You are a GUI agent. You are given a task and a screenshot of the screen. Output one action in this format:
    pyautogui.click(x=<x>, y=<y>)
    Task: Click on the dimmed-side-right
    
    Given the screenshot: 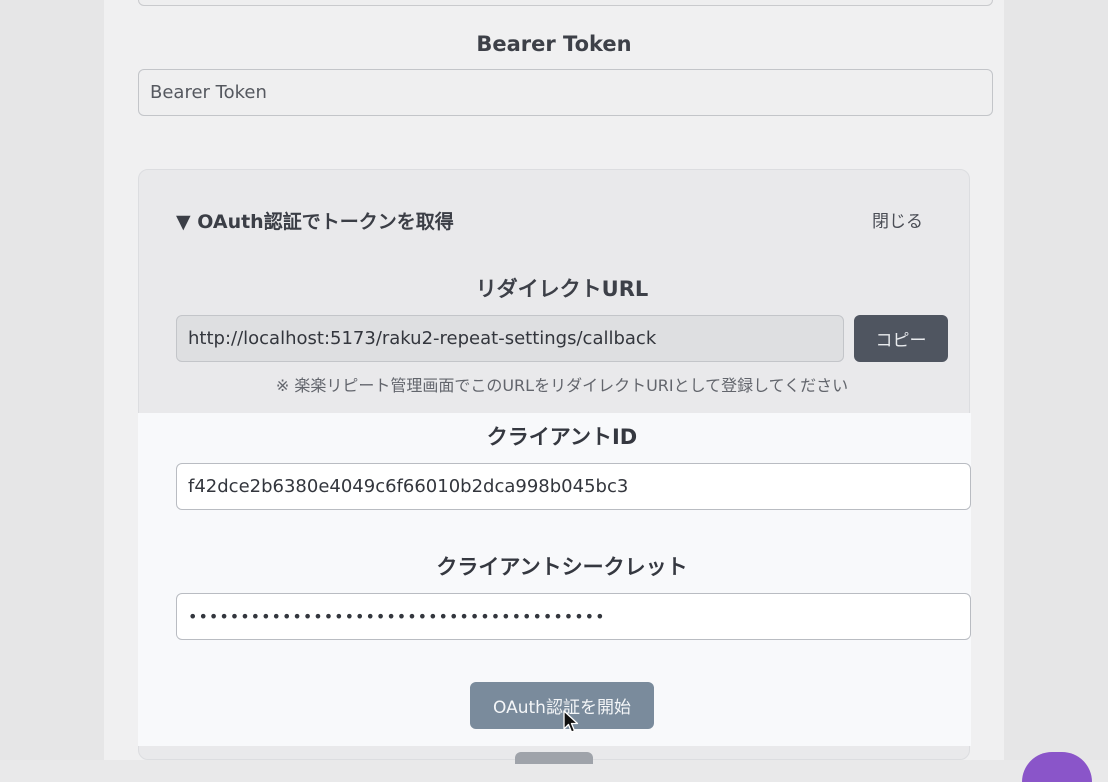 What is the action you would take?
    pyautogui.click(x=1056, y=380)
    